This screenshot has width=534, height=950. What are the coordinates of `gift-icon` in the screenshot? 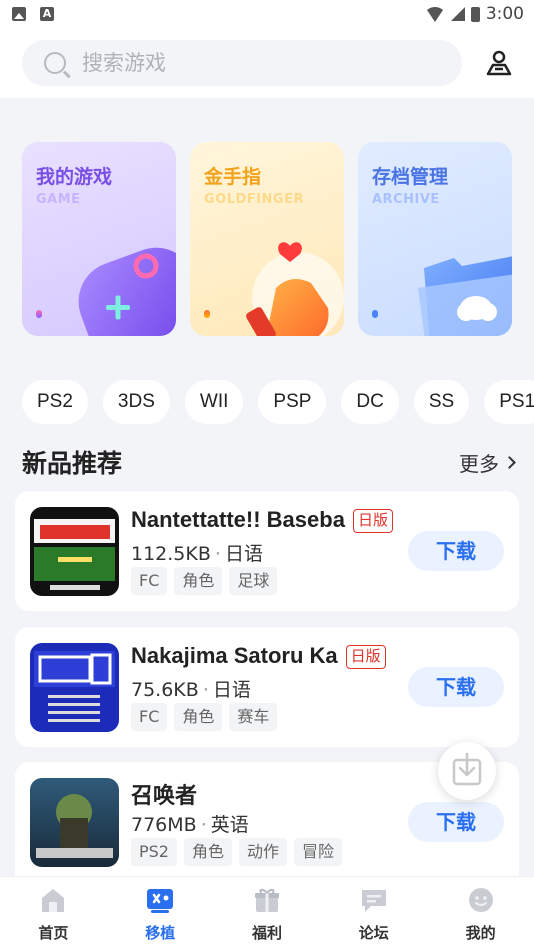 It's located at (266, 900).